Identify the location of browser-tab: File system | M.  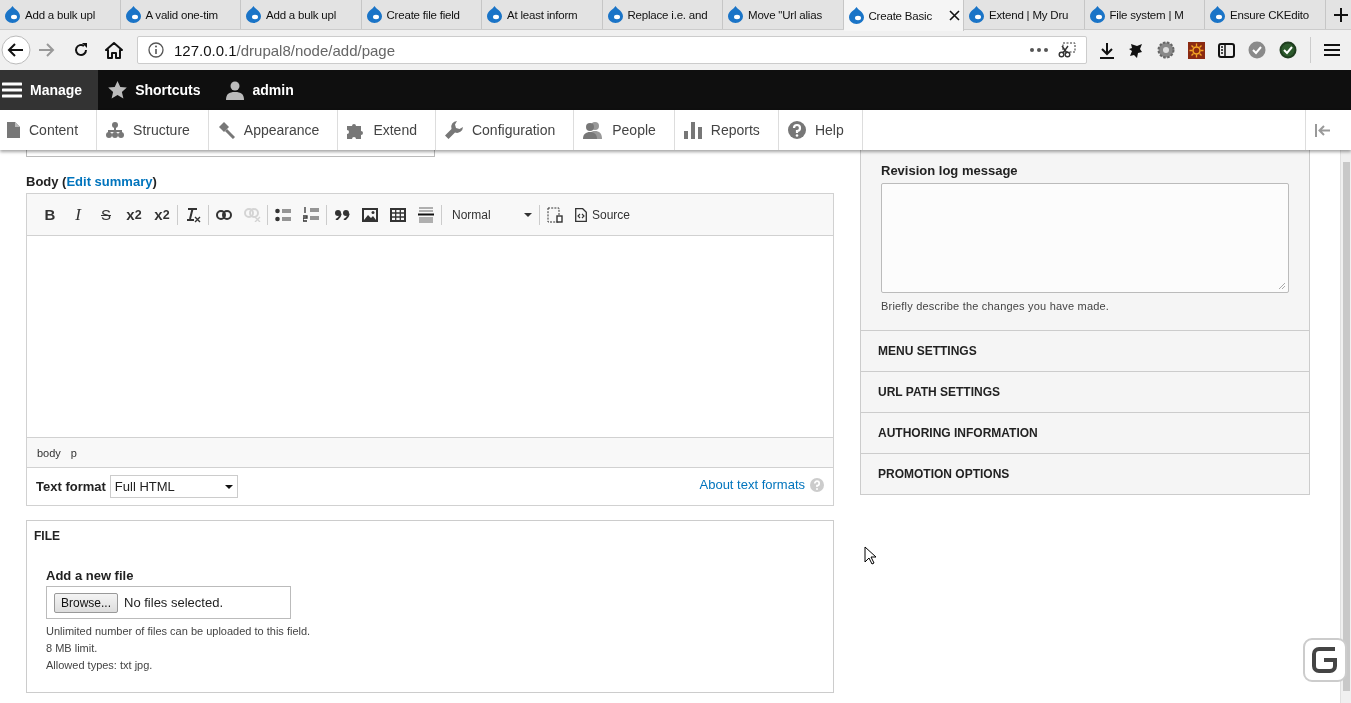
(1144, 14).